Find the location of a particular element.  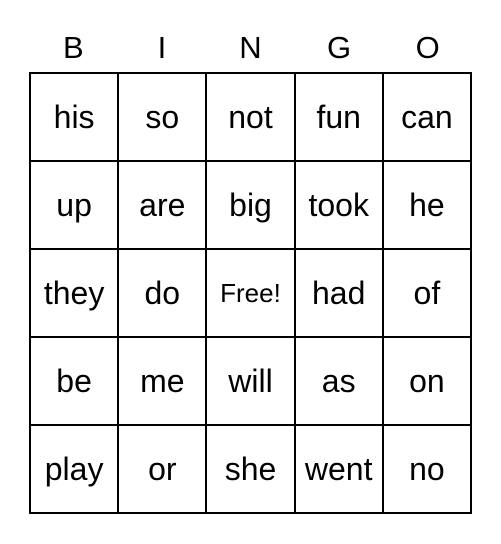

bingo-cell: can is located at coordinates (427, 118).